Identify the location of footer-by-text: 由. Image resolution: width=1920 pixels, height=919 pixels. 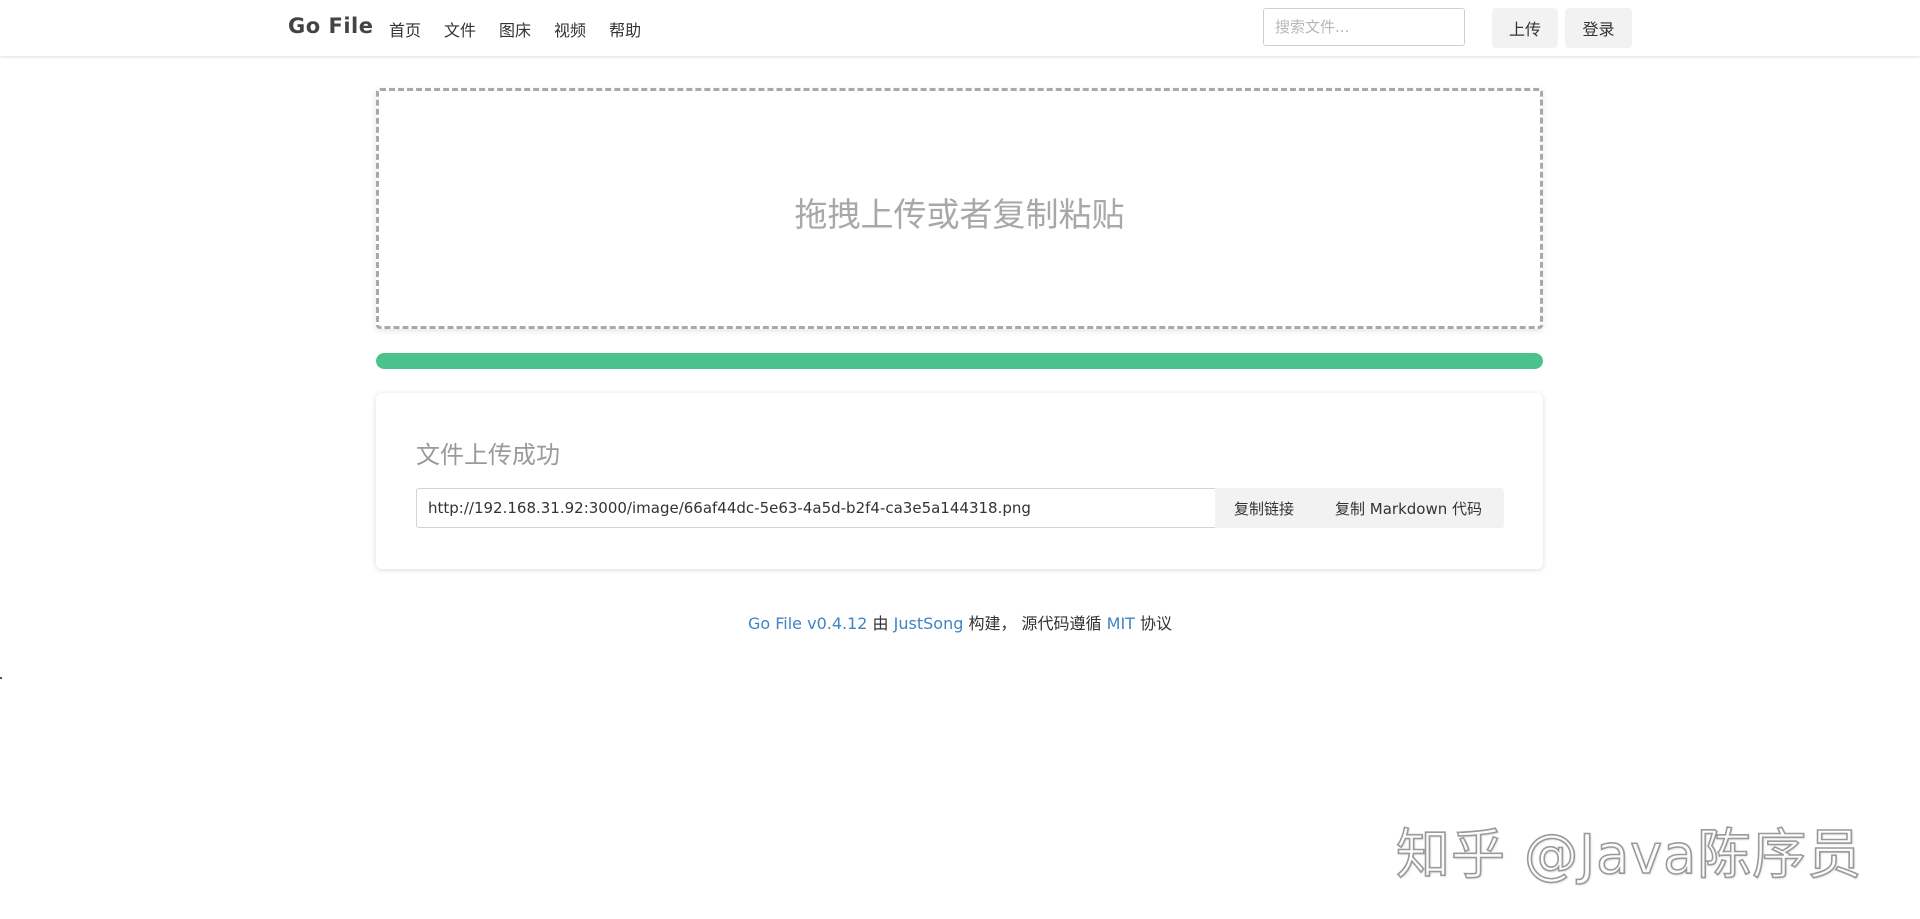
(880, 623).